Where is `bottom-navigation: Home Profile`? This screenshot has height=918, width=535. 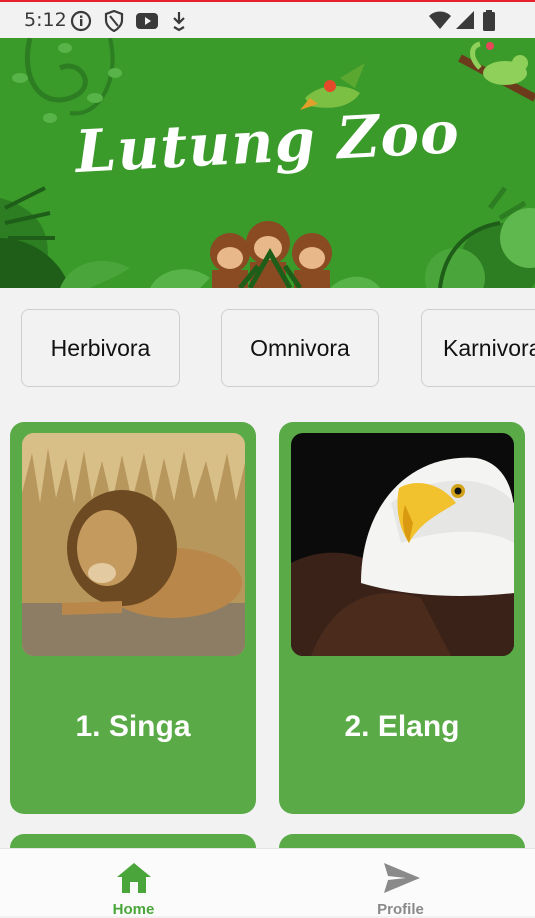 bottom-navigation: Home Profile is located at coordinates (267, 883).